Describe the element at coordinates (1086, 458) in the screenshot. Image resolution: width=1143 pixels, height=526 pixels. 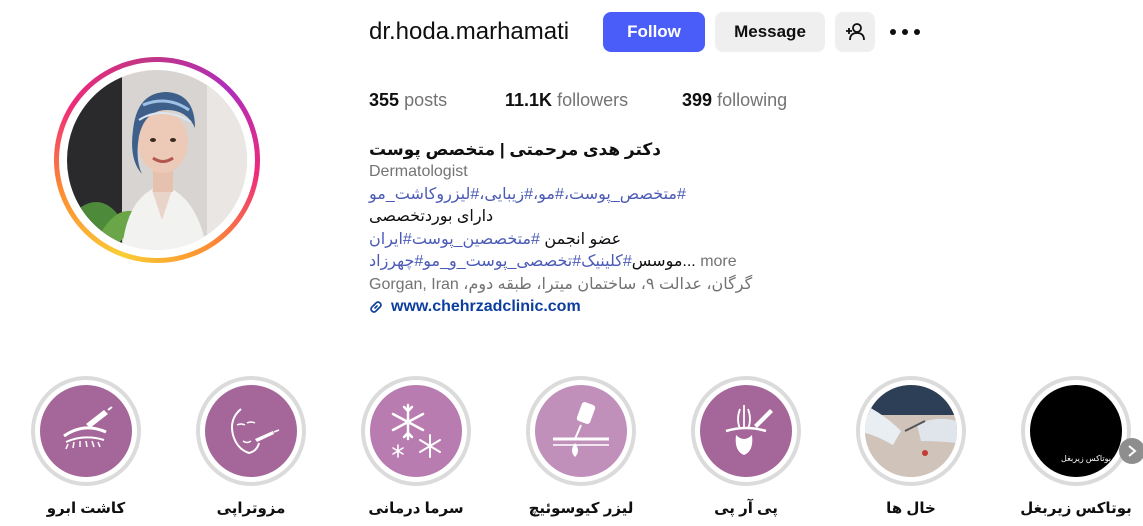
I see `highlight-overlay-text: بوتاکس زیربغل` at that location.